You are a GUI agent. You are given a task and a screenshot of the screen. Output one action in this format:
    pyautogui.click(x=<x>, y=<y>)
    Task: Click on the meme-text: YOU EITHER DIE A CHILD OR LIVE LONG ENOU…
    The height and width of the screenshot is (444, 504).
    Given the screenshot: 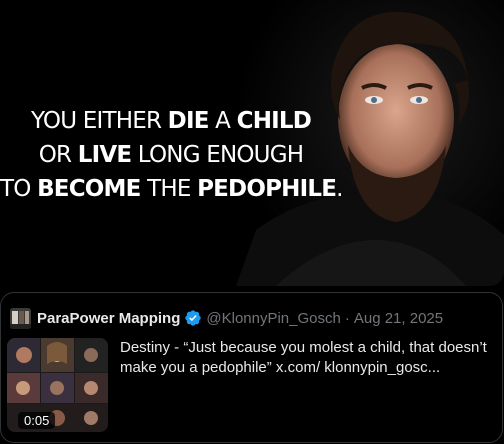 What is the action you would take?
    pyautogui.click(x=171, y=155)
    